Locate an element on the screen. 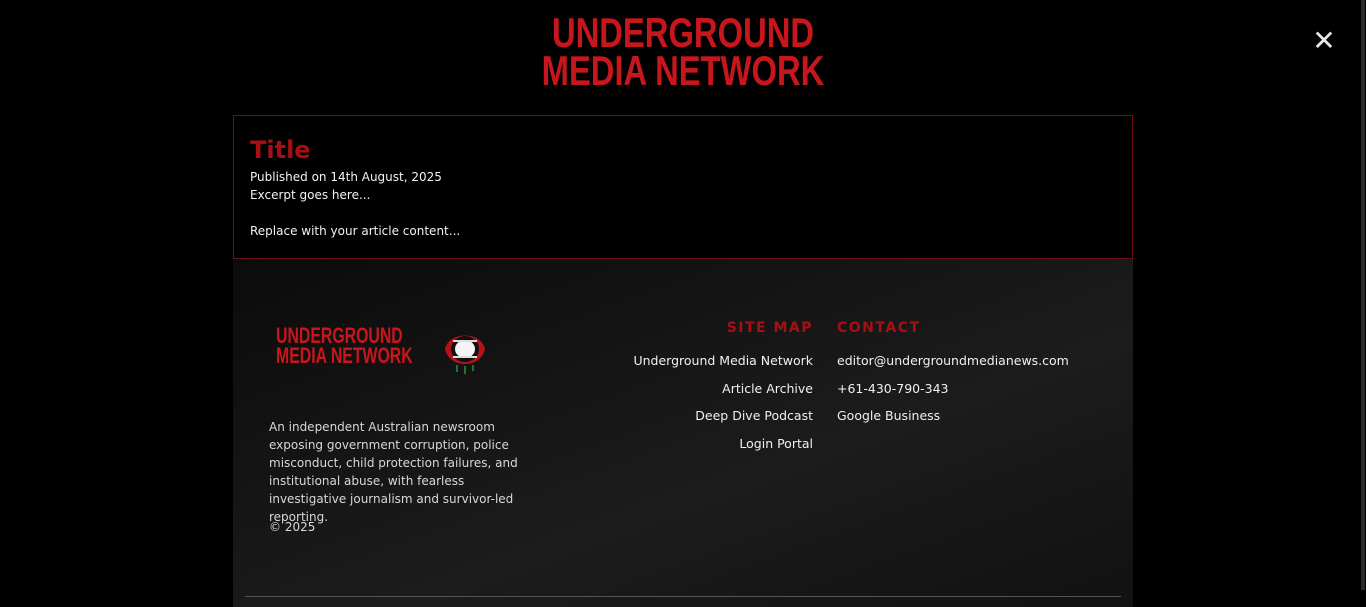 The width and height of the screenshot is (1366, 607). footer-logo-line-2: MEDIA NETWORK is located at coordinates (344, 355).